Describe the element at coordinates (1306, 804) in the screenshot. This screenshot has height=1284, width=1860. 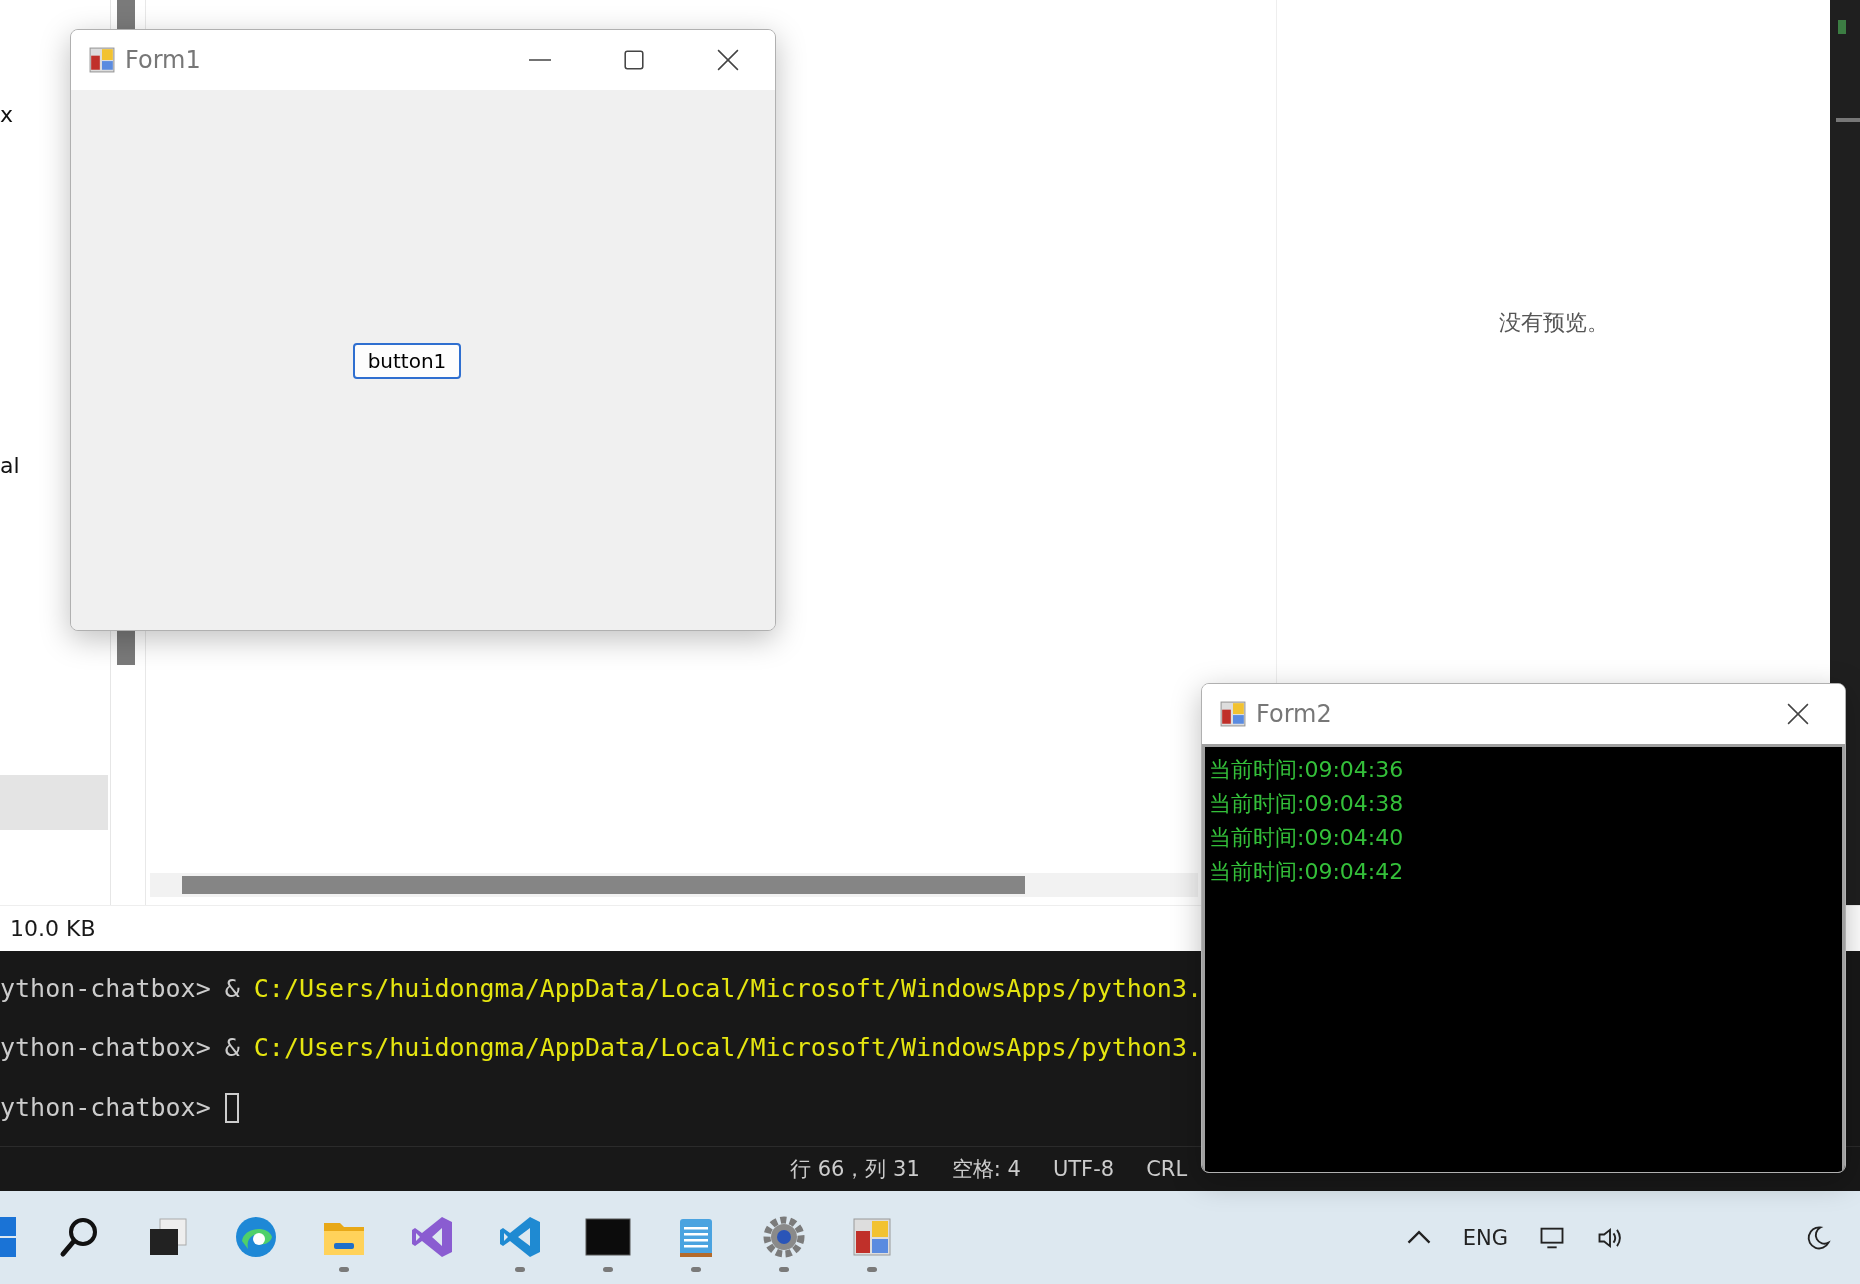
I see `time-log-line: 当前时间:09:04:38` at that location.